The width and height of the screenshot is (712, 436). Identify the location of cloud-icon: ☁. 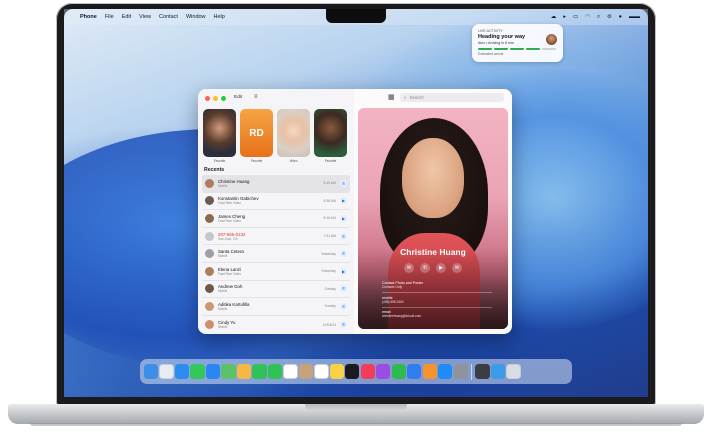
(554, 17).